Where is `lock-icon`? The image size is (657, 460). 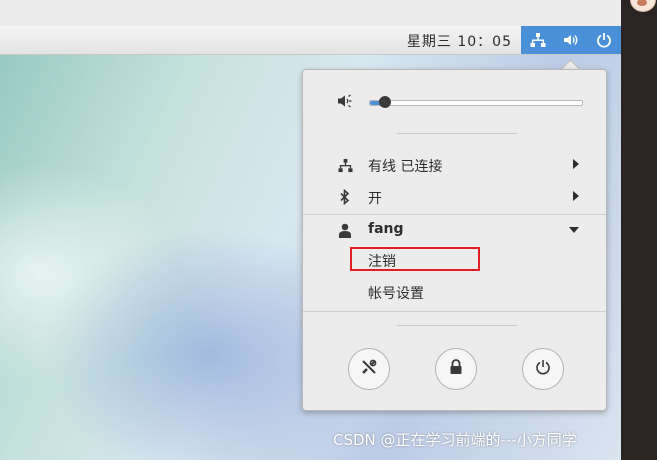 lock-icon is located at coordinates (456, 369).